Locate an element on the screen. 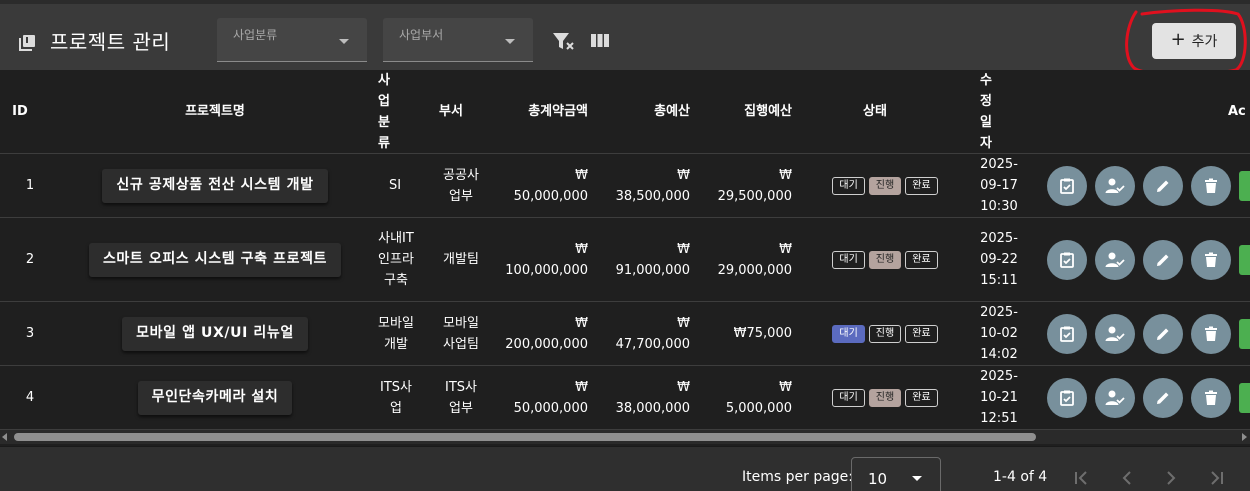 The width and height of the screenshot is (1250, 491). row-department: ITS사업부 is located at coordinates (461, 397).